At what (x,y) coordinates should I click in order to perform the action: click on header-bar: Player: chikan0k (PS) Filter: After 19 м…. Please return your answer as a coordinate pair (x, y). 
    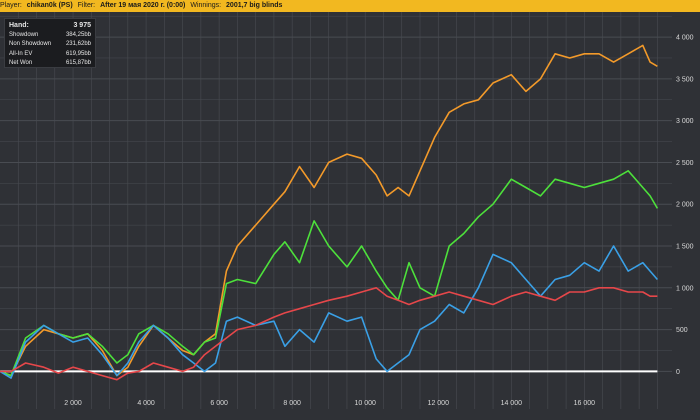
    Looking at the image, I should click on (350, 6).